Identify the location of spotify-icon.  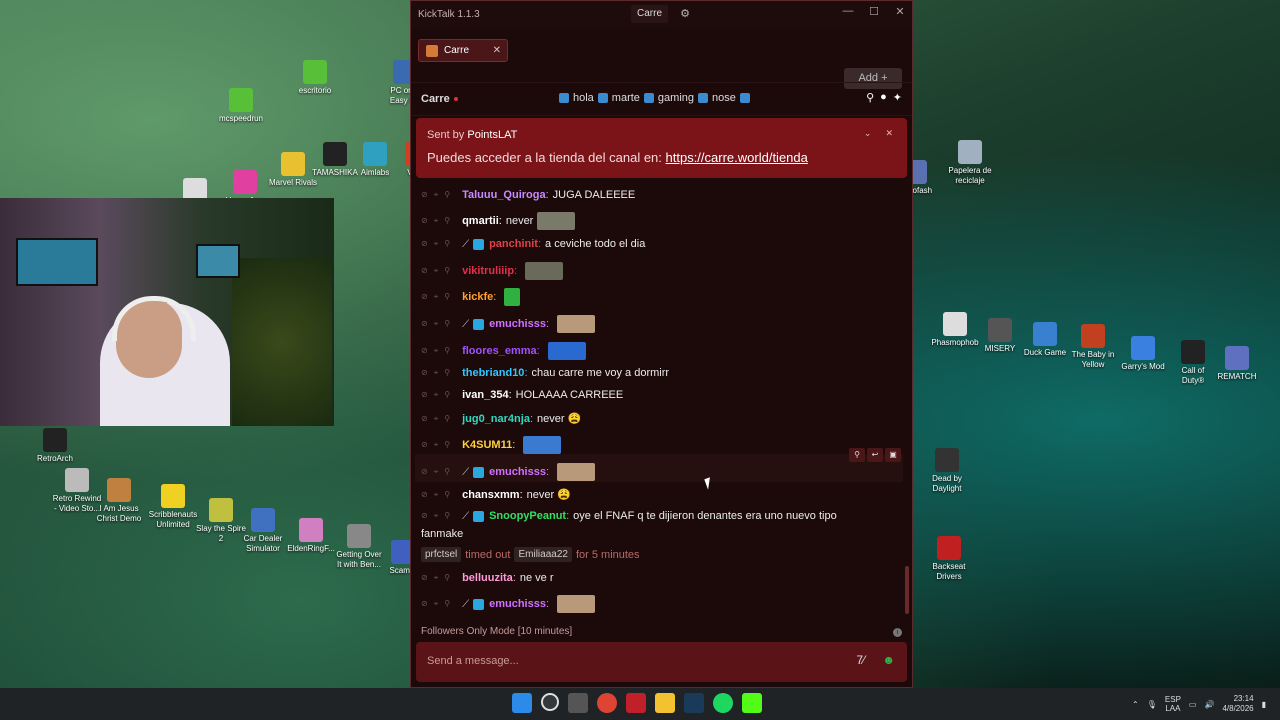
(723, 703).